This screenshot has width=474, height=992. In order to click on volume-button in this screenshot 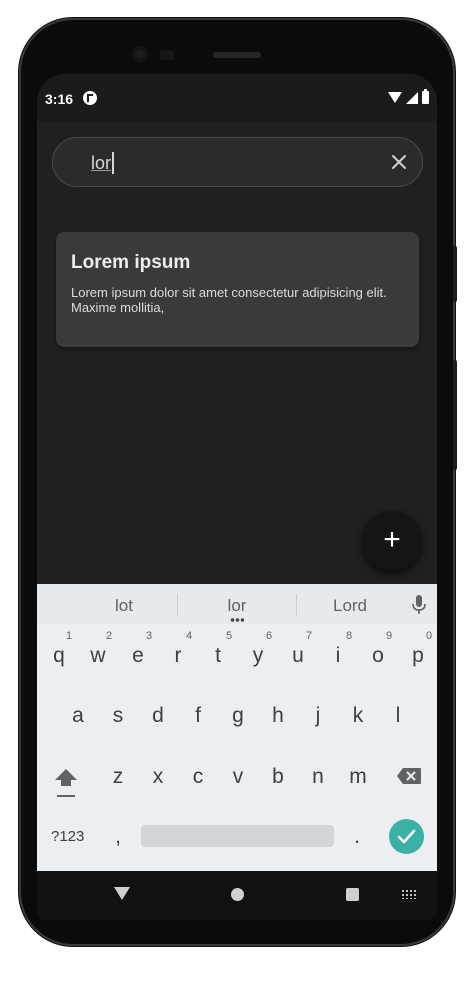, I will do `click(455, 274)`.